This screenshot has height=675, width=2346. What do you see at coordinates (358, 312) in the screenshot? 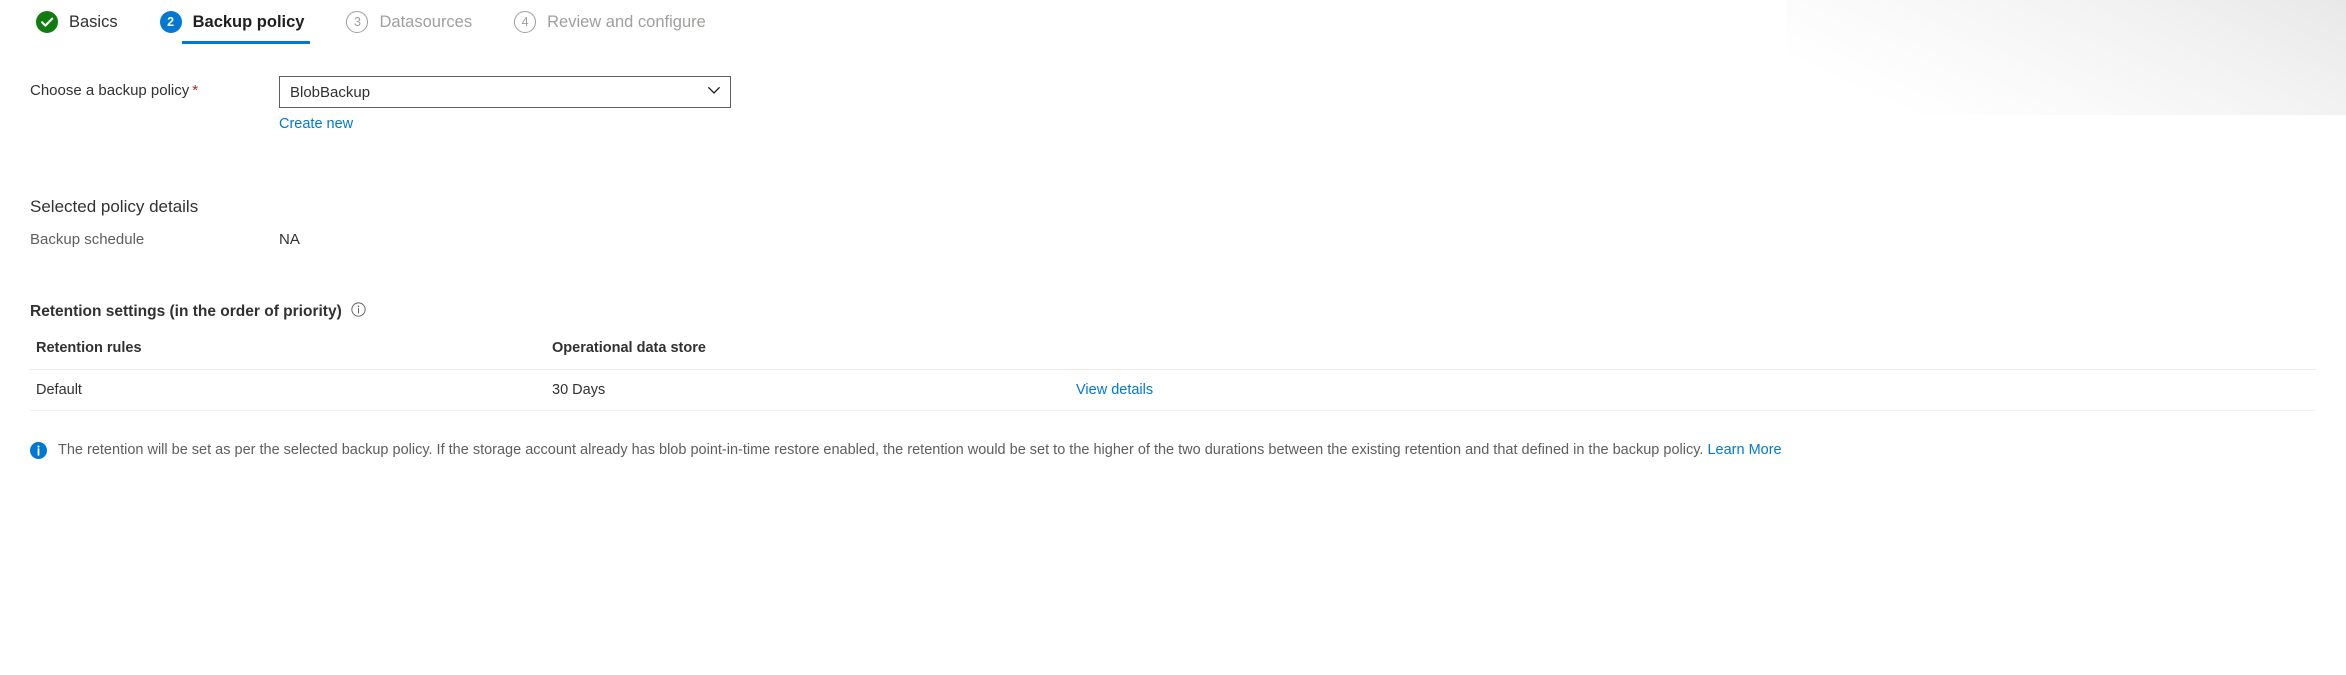
I see `info-icon` at bounding box center [358, 312].